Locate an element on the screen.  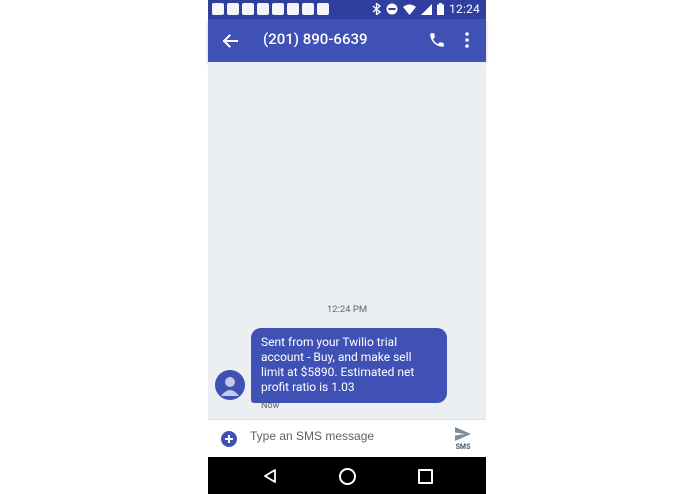
status-notification-icons is located at coordinates (270, 9).